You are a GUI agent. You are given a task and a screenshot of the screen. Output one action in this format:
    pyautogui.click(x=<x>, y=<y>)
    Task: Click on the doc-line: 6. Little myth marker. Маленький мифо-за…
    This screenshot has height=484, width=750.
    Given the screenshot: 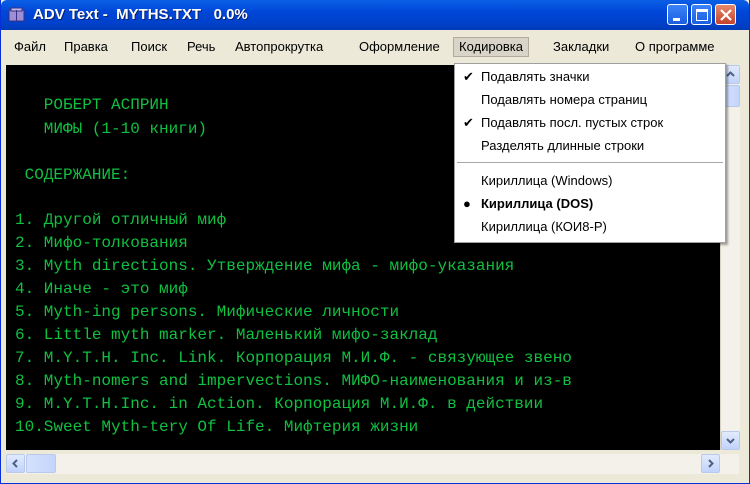 What is the action you would take?
    pyautogui.click(x=226, y=335)
    